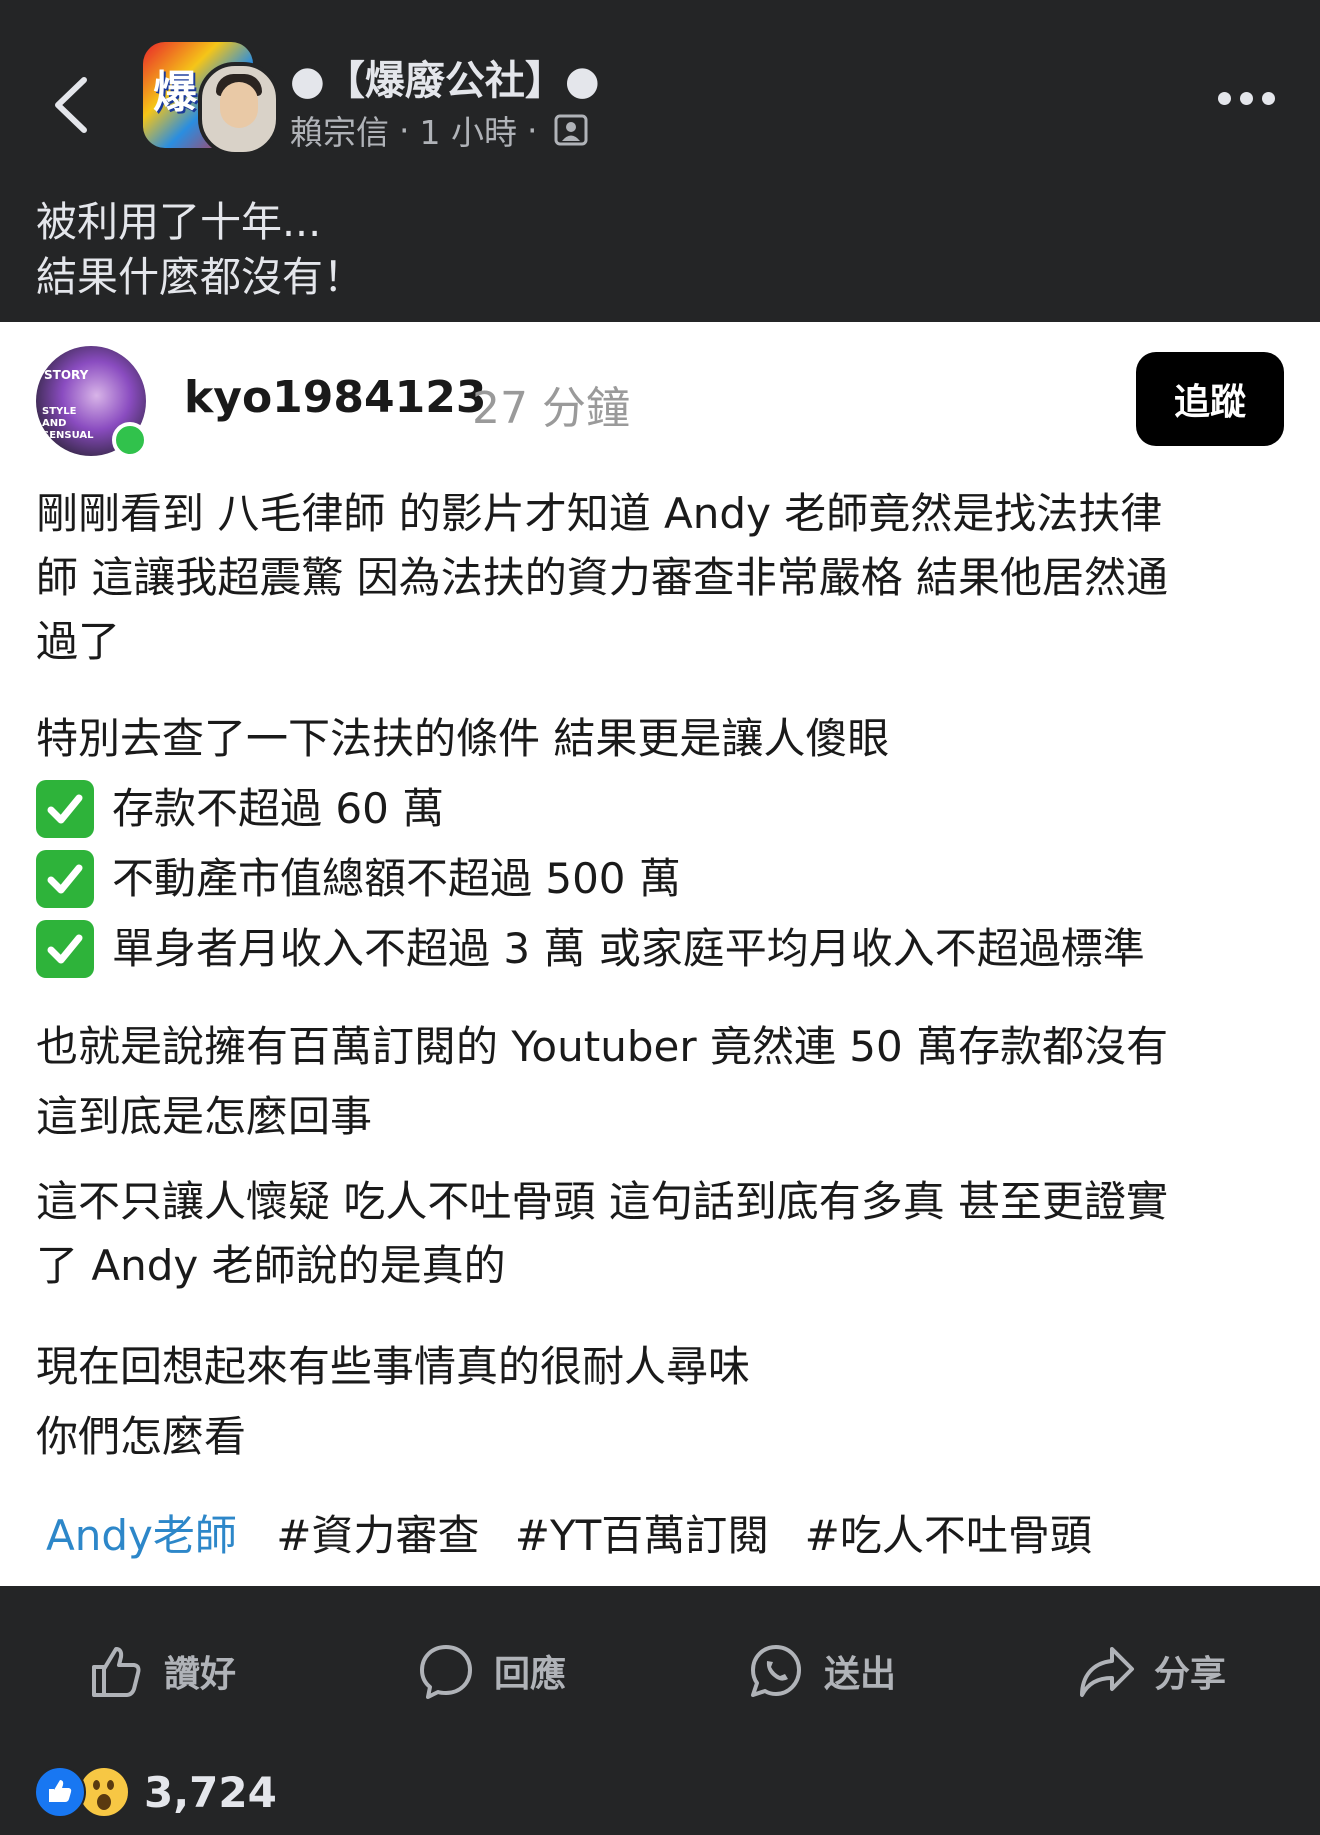 This screenshot has width=1320, height=1835. What do you see at coordinates (60, 1792) in the screenshot?
I see `like-reaction-icon` at bounding box center [60, 1792].